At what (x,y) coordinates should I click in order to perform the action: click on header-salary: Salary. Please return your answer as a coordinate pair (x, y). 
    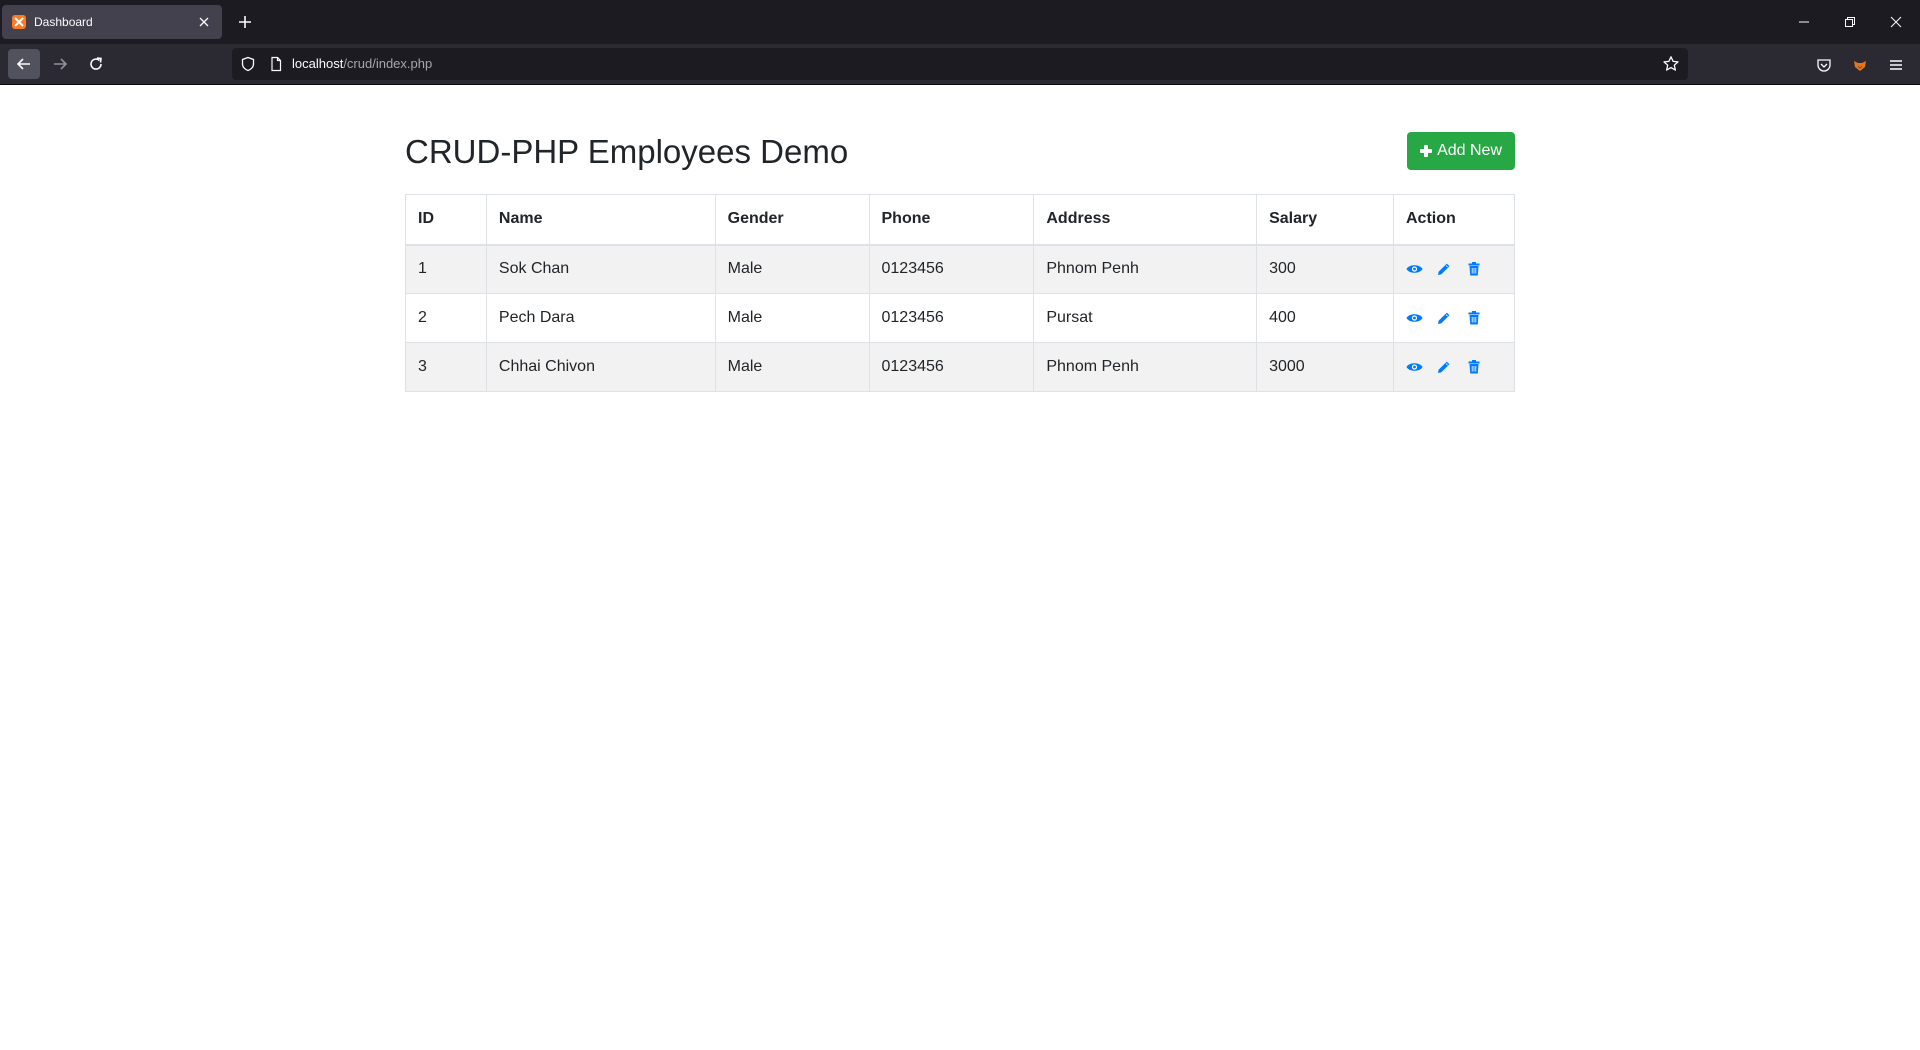
    Looking at the image, I should click on (1325, 220).